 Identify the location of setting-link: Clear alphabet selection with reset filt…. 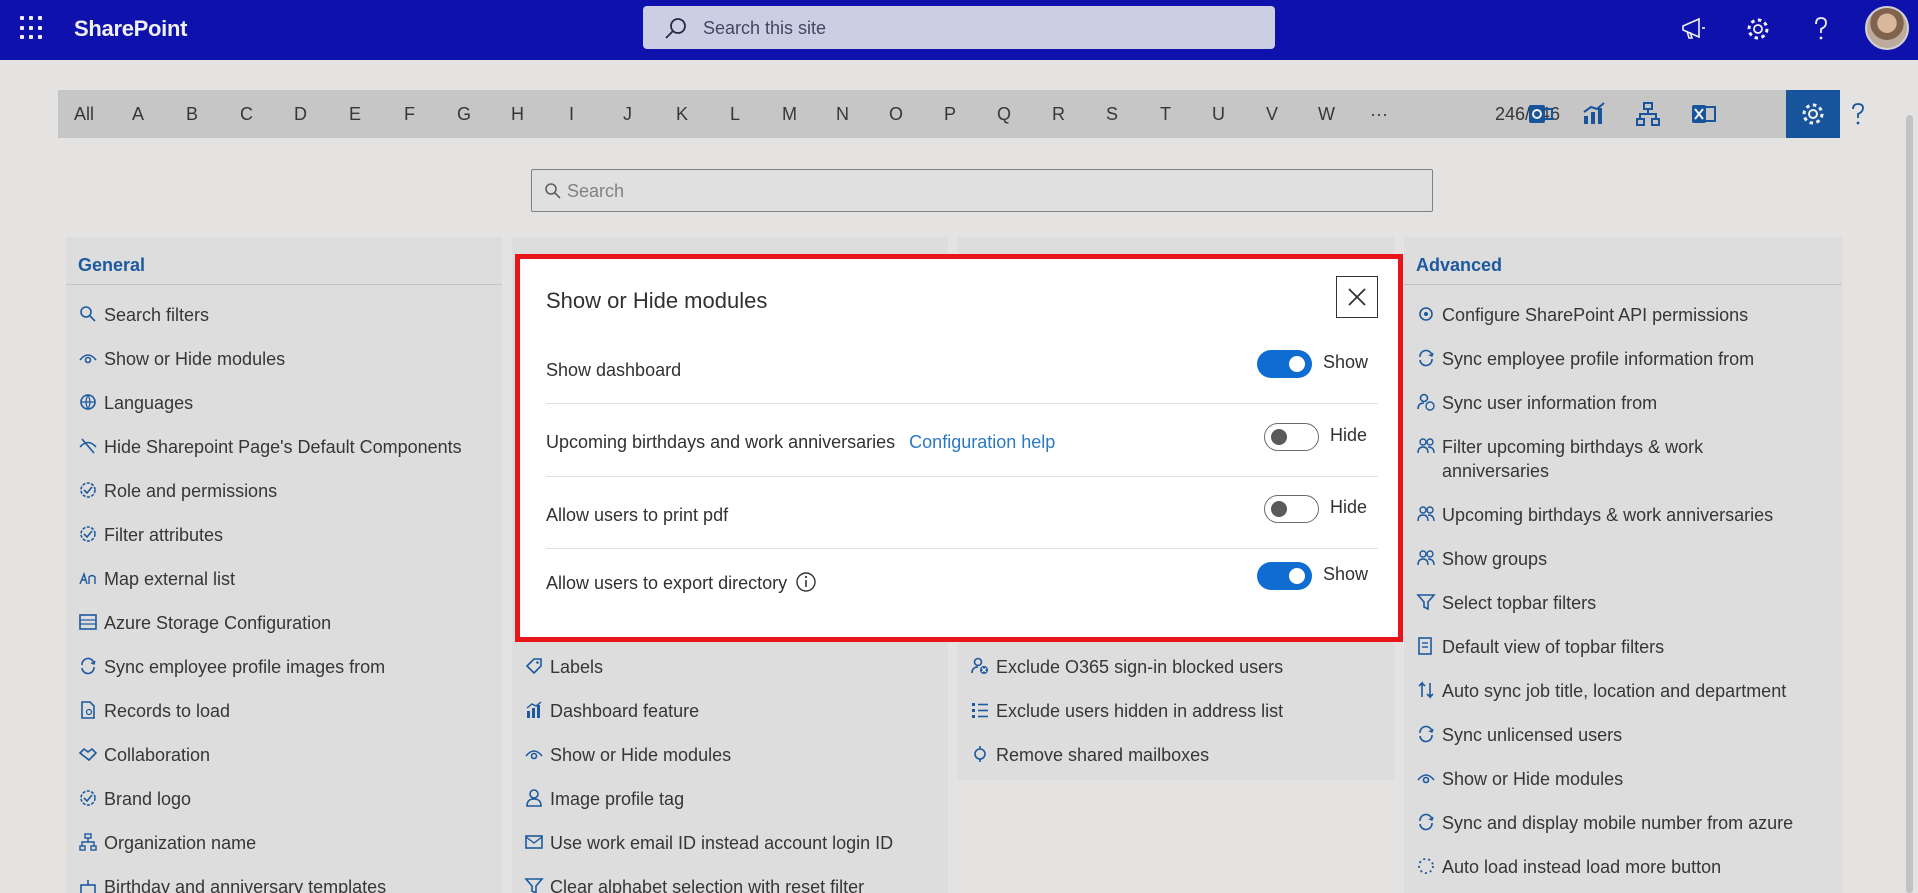
(694, 884).